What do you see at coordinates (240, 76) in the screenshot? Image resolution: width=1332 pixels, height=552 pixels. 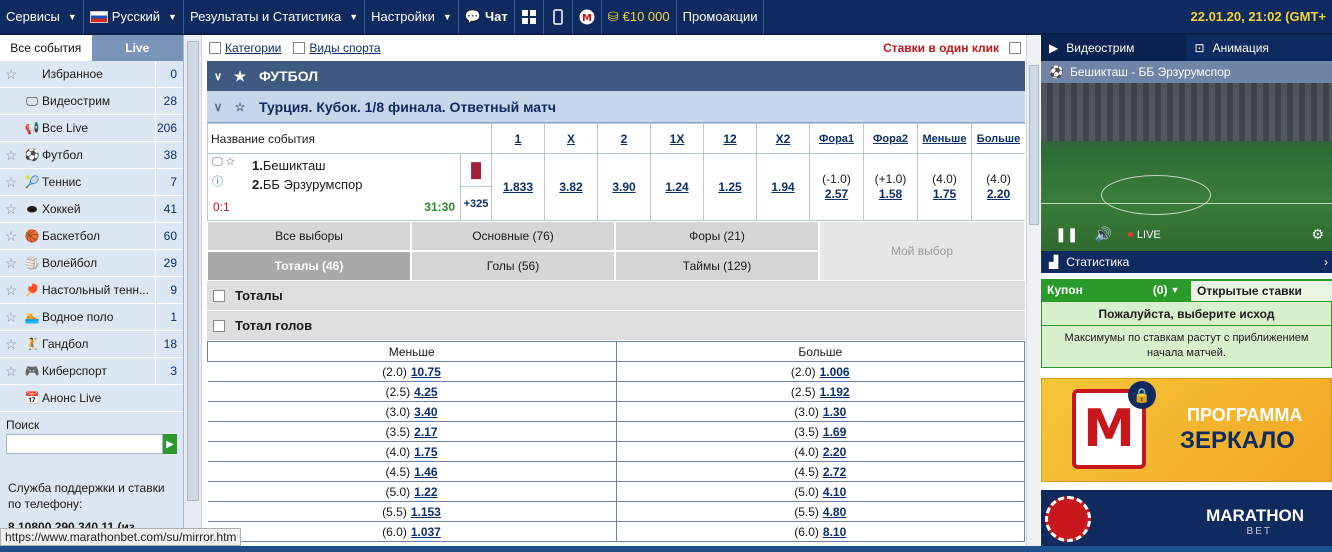 I see `star-icon: ★` at bounding box center [240, 76].